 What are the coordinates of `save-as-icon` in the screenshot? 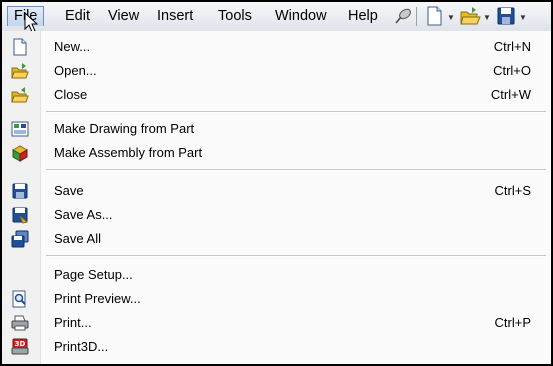 It's located at (20, 215).